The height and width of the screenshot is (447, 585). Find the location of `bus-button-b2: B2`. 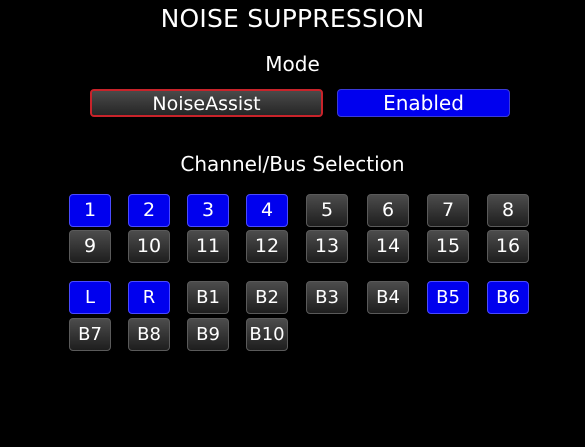

bus-button-b2: B2 is located at coordinates (267, 297).